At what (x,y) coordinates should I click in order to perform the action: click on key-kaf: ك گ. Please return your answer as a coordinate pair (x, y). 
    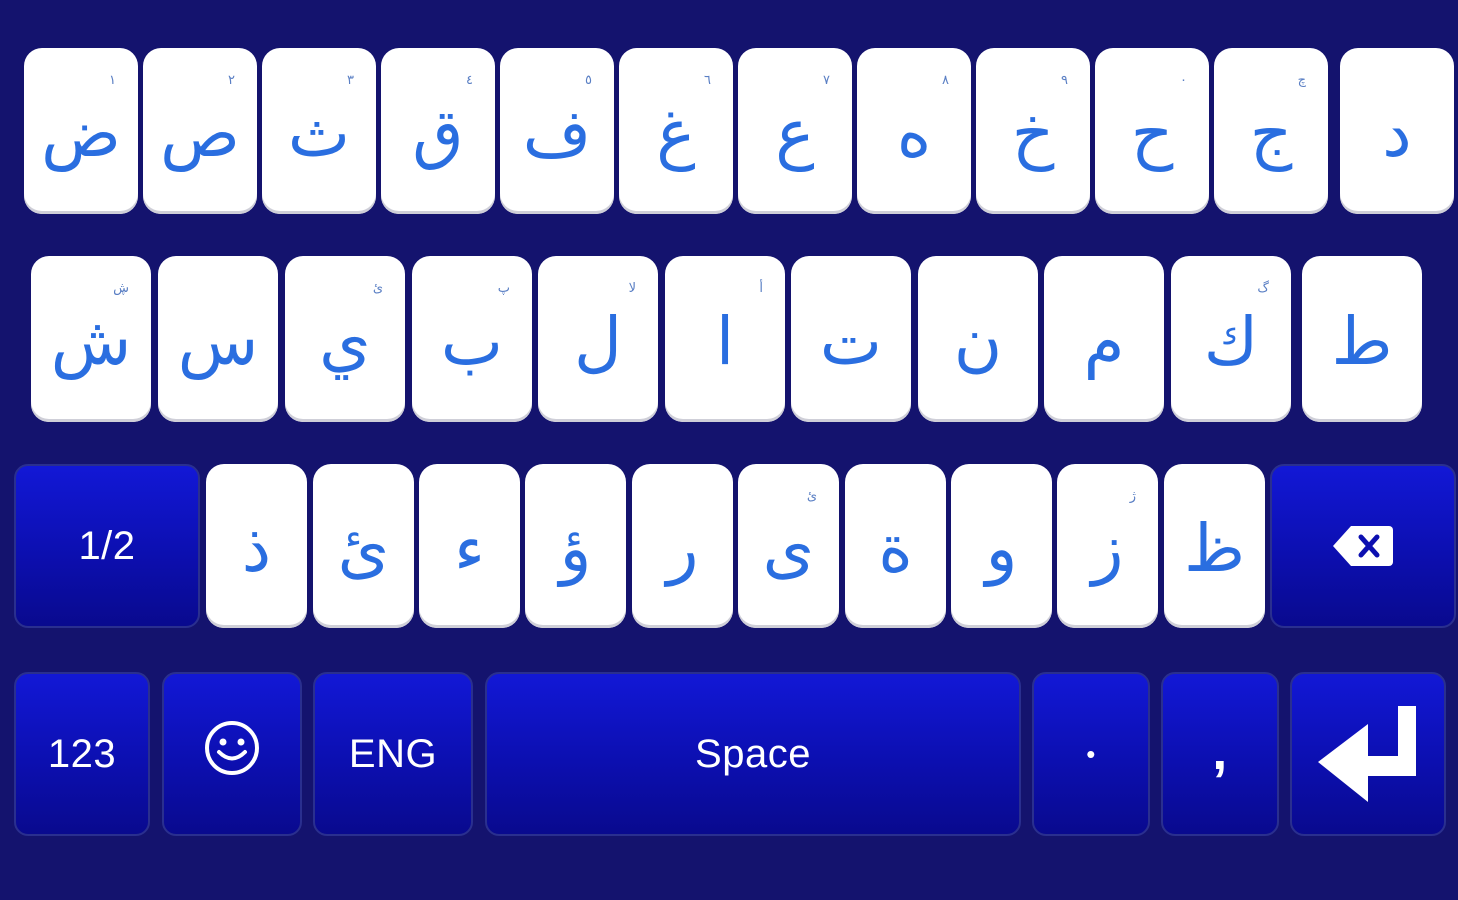
    Looking at the image, I should click on (1231, 339).